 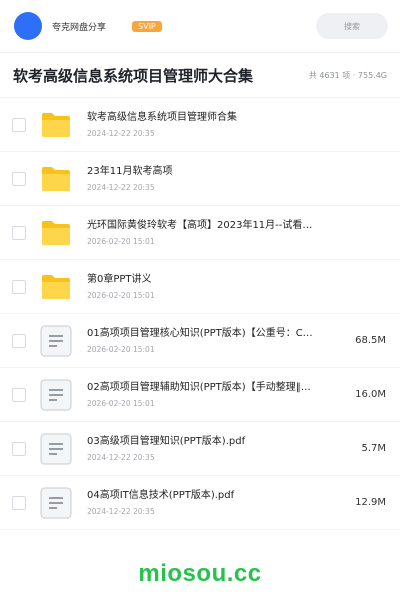 I want to click on file-info: 软考高级信息系统项目管理师合集 2024-12-22 20:35, so click(x=210, y=124).